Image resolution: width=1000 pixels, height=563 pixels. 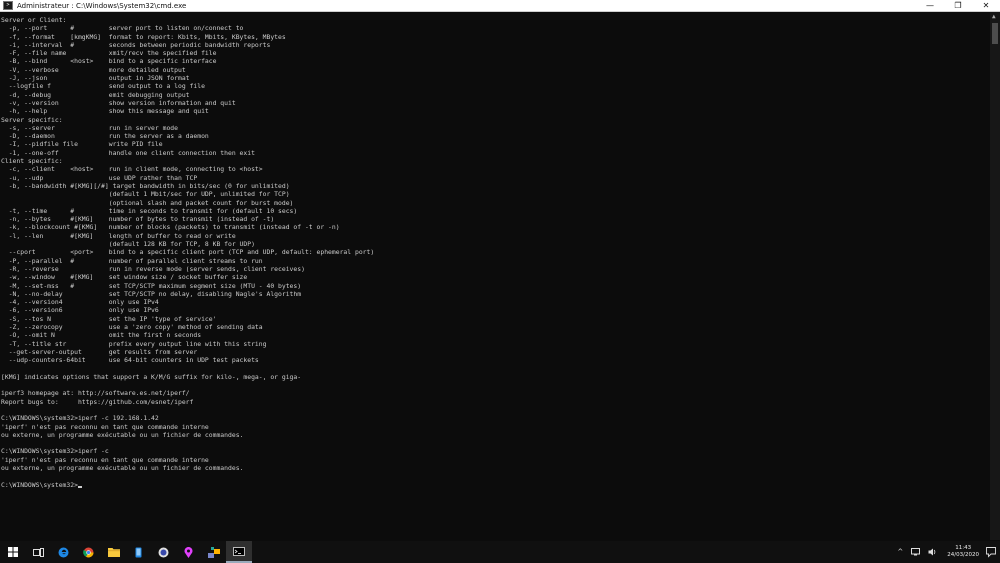 I want to click on network-app-icon, so click(x=213, y=552).